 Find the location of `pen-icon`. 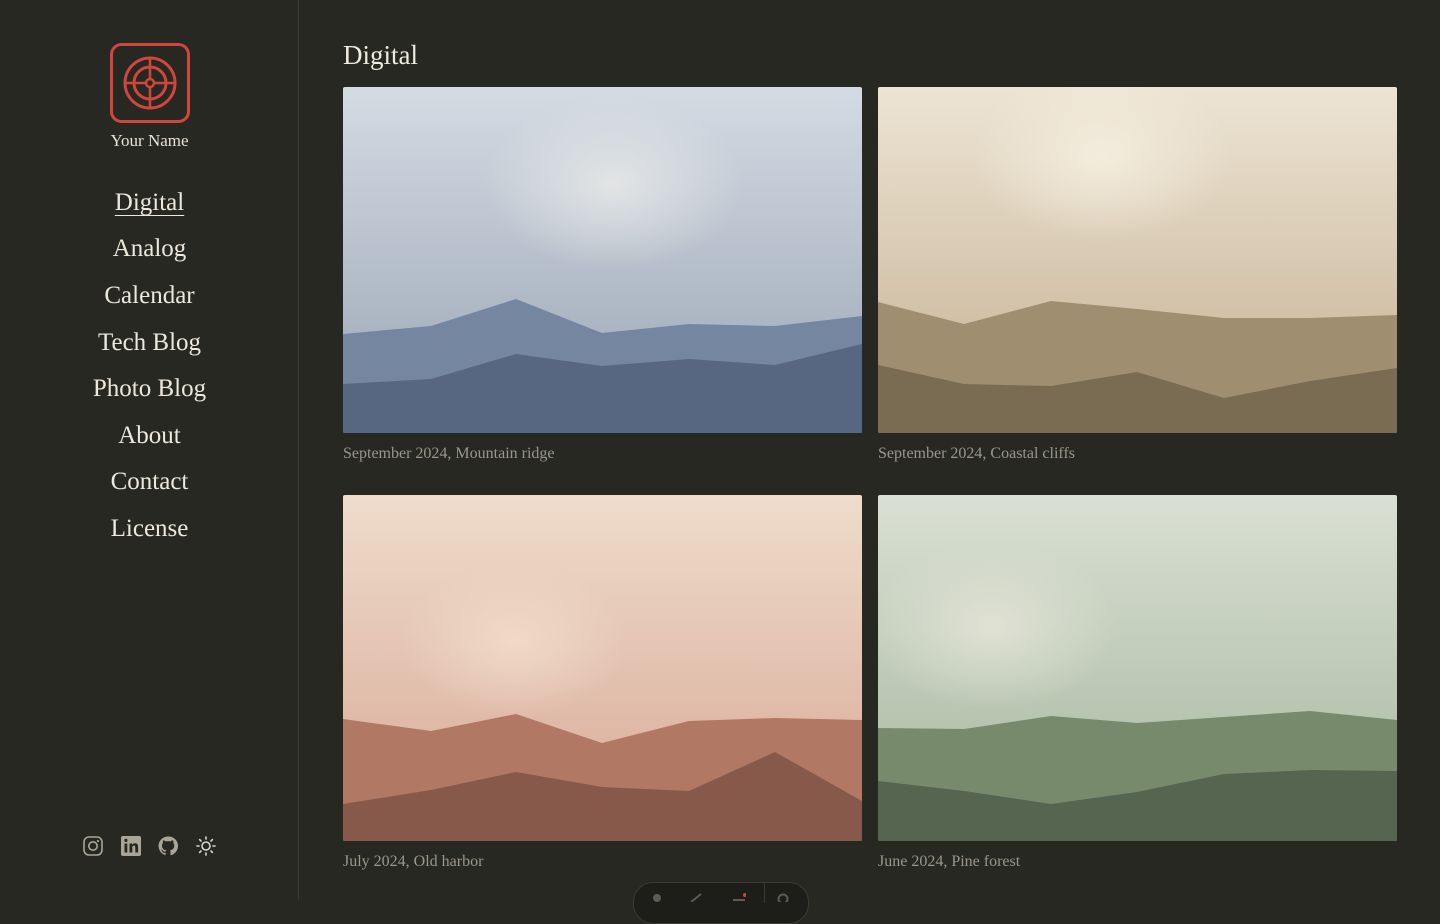

pen-icon is located at coordinates (696, 897).